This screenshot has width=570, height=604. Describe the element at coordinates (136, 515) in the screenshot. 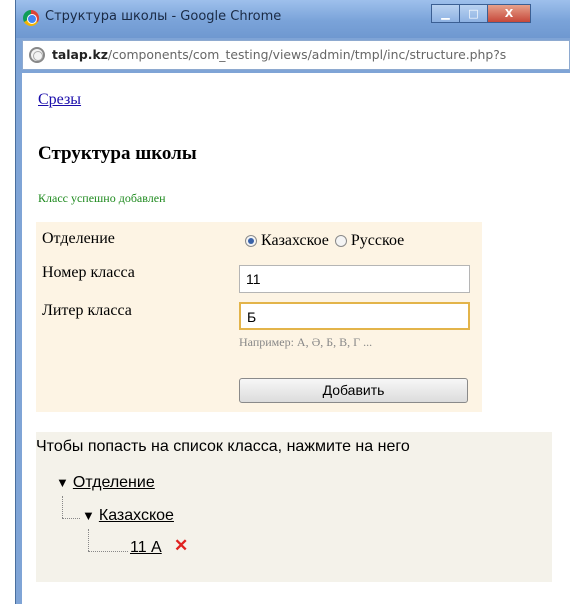

I see `tree-branch-link: Казахское` at that location.